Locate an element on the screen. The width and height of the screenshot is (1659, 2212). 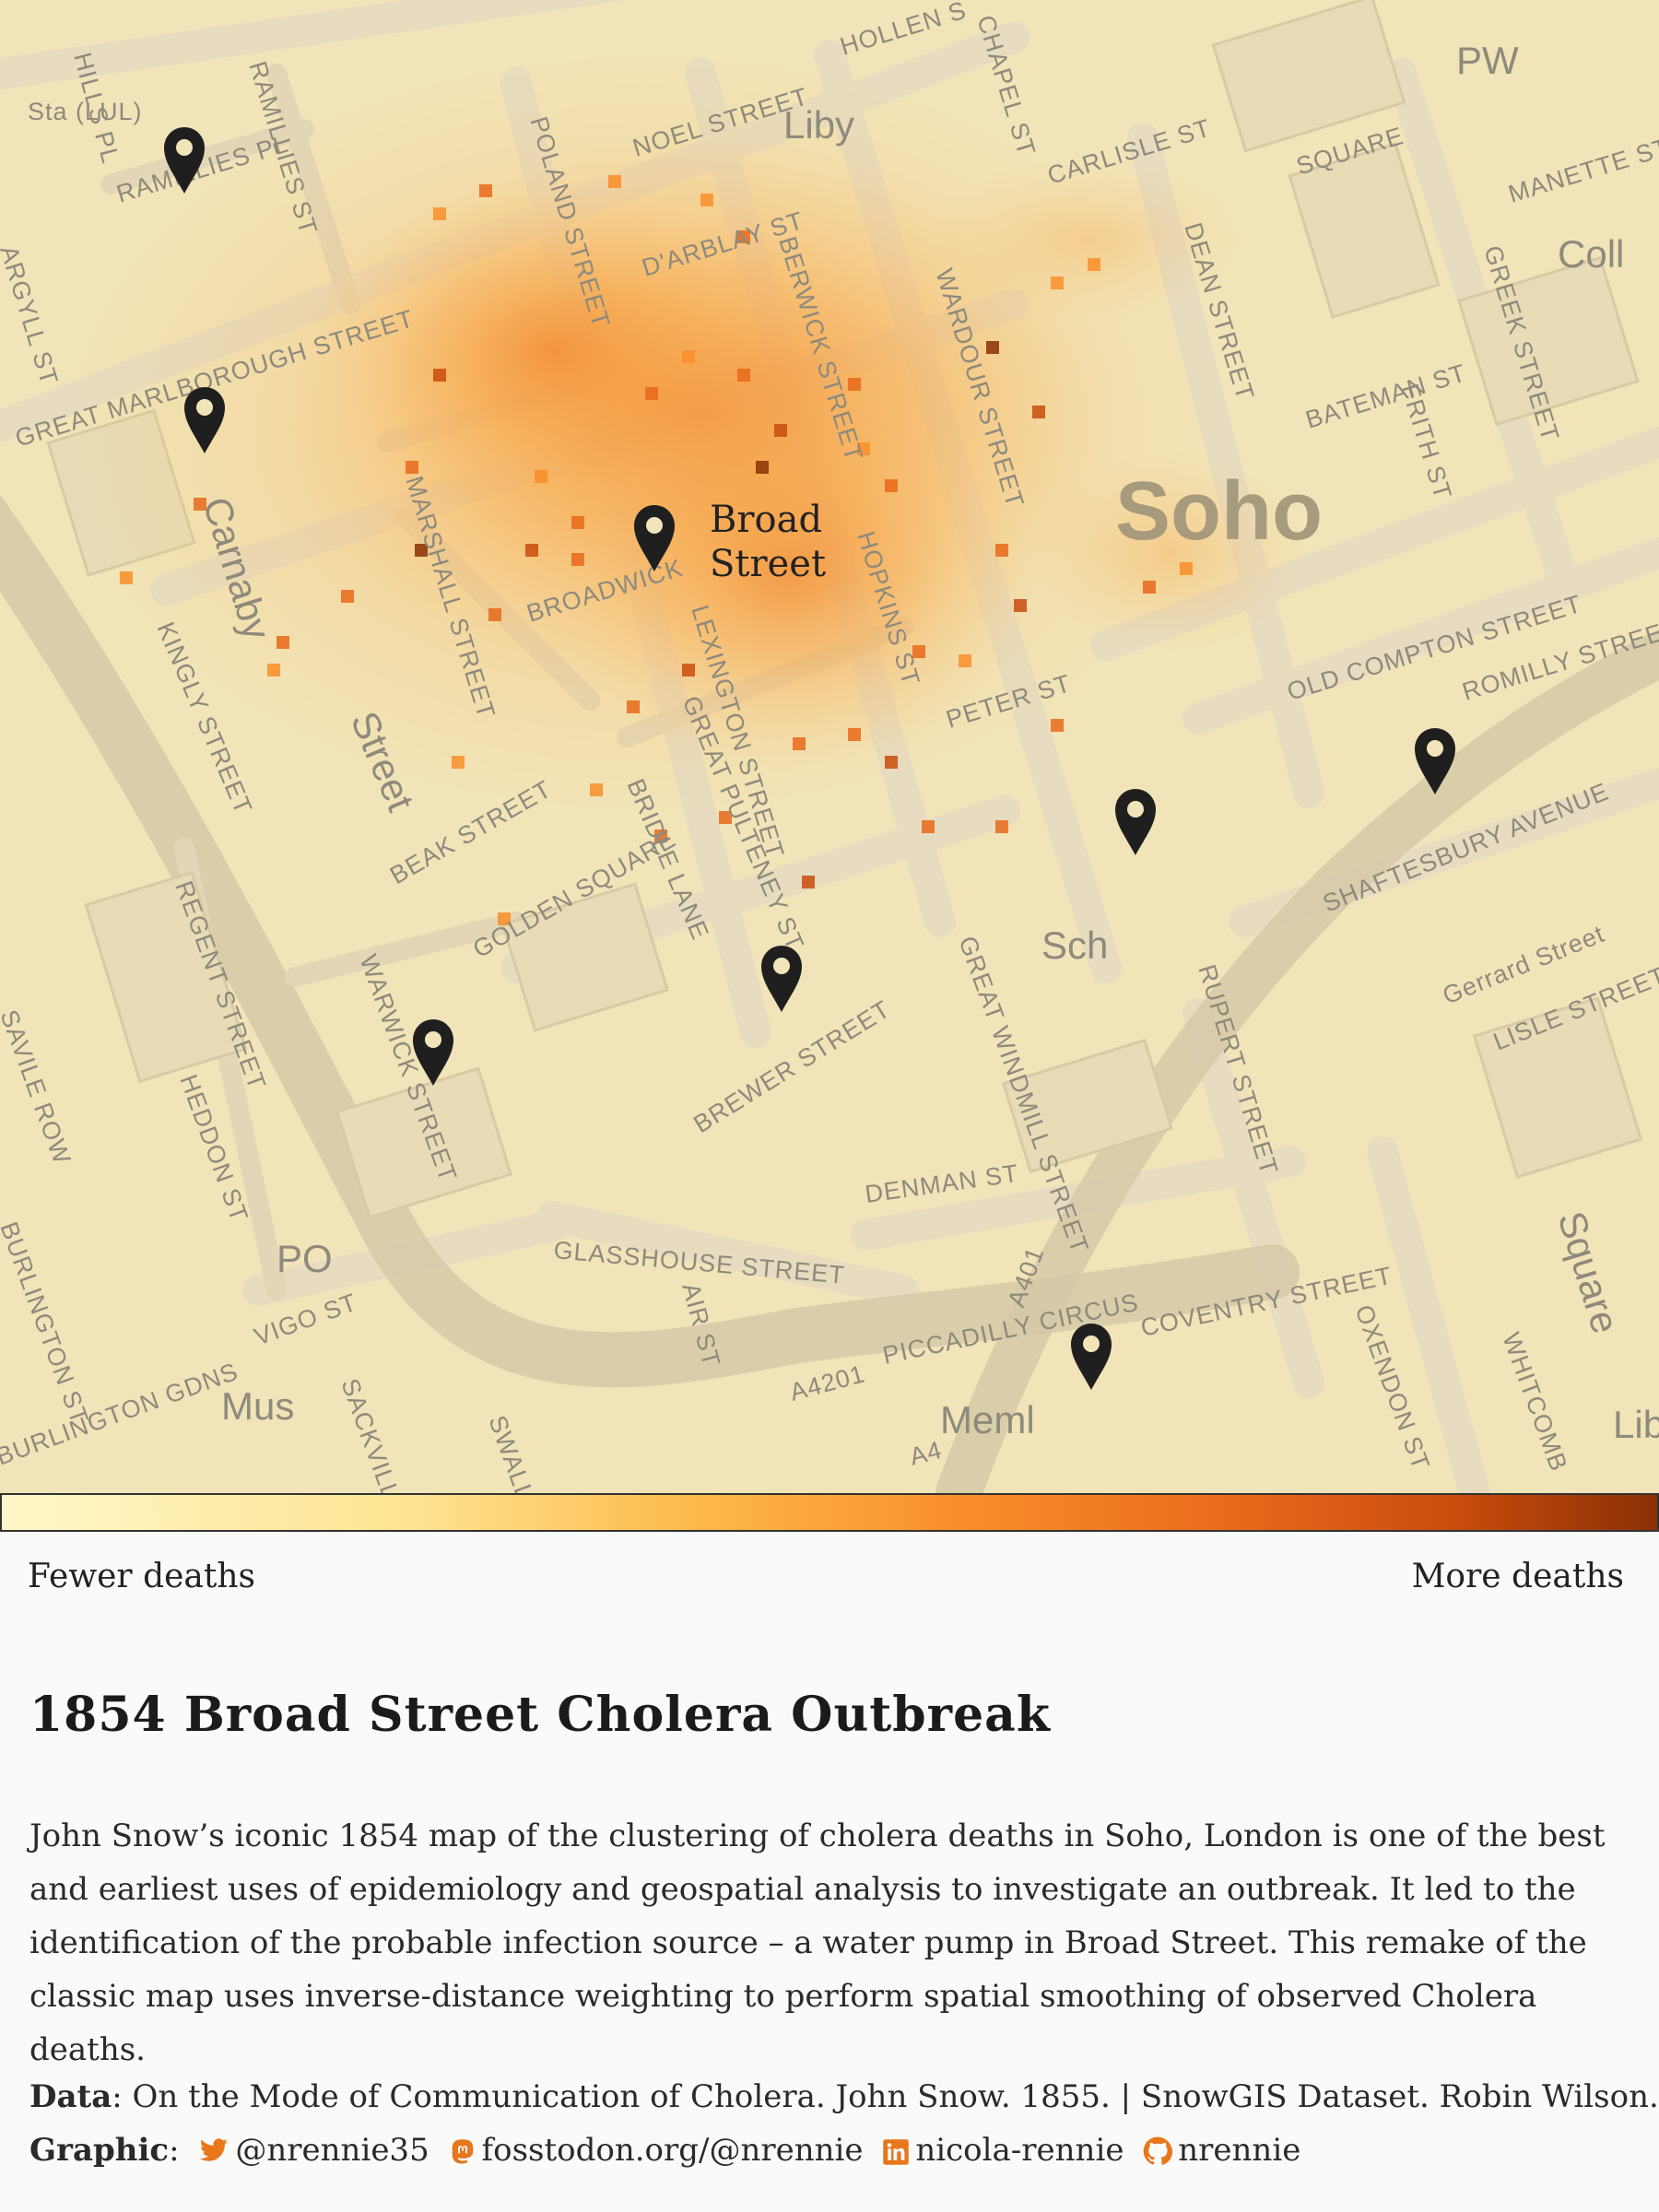
legend-color-bar is located at coordinates (829, 1512).